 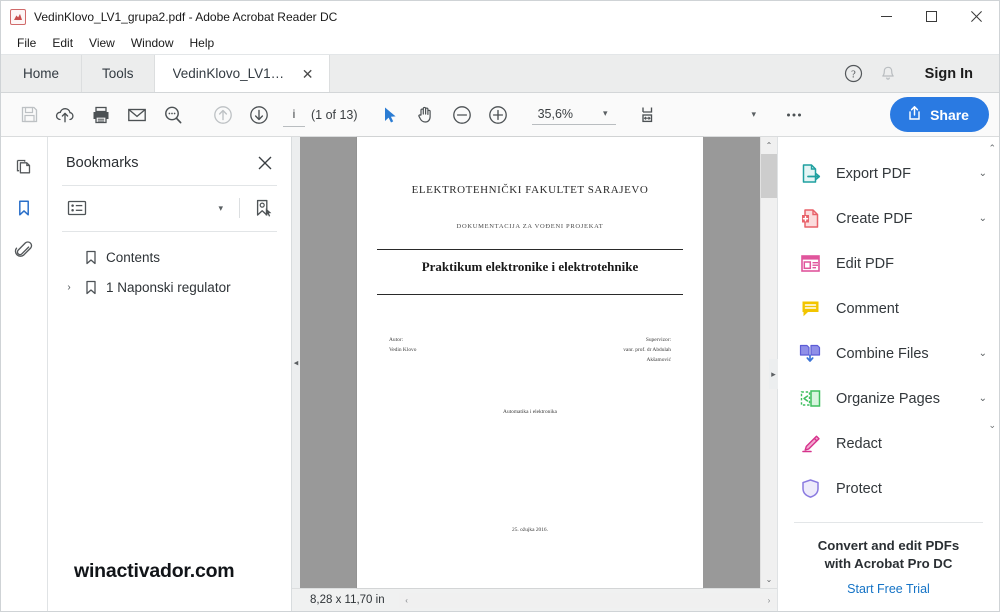 I want to click on maximize-button, so click(x=931, y=16).